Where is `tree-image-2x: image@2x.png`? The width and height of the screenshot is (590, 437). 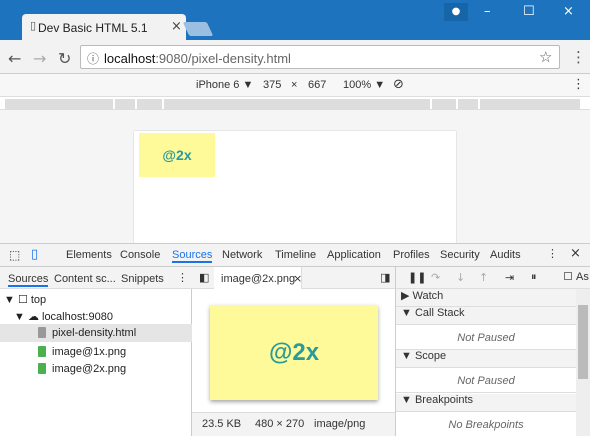
tree-image-2x: image@2x.png is located at coordinates (89, 369).